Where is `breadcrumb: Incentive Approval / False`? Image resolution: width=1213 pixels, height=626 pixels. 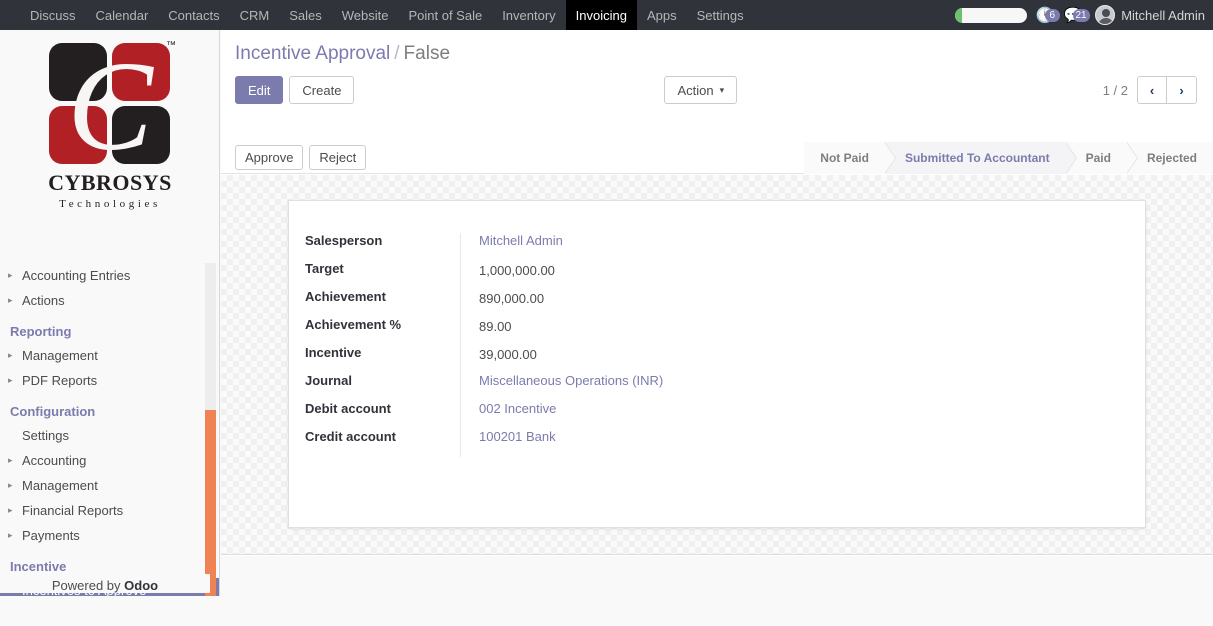
breadcrumb: Incentive Approval / False is located at coordinates (716, 54).